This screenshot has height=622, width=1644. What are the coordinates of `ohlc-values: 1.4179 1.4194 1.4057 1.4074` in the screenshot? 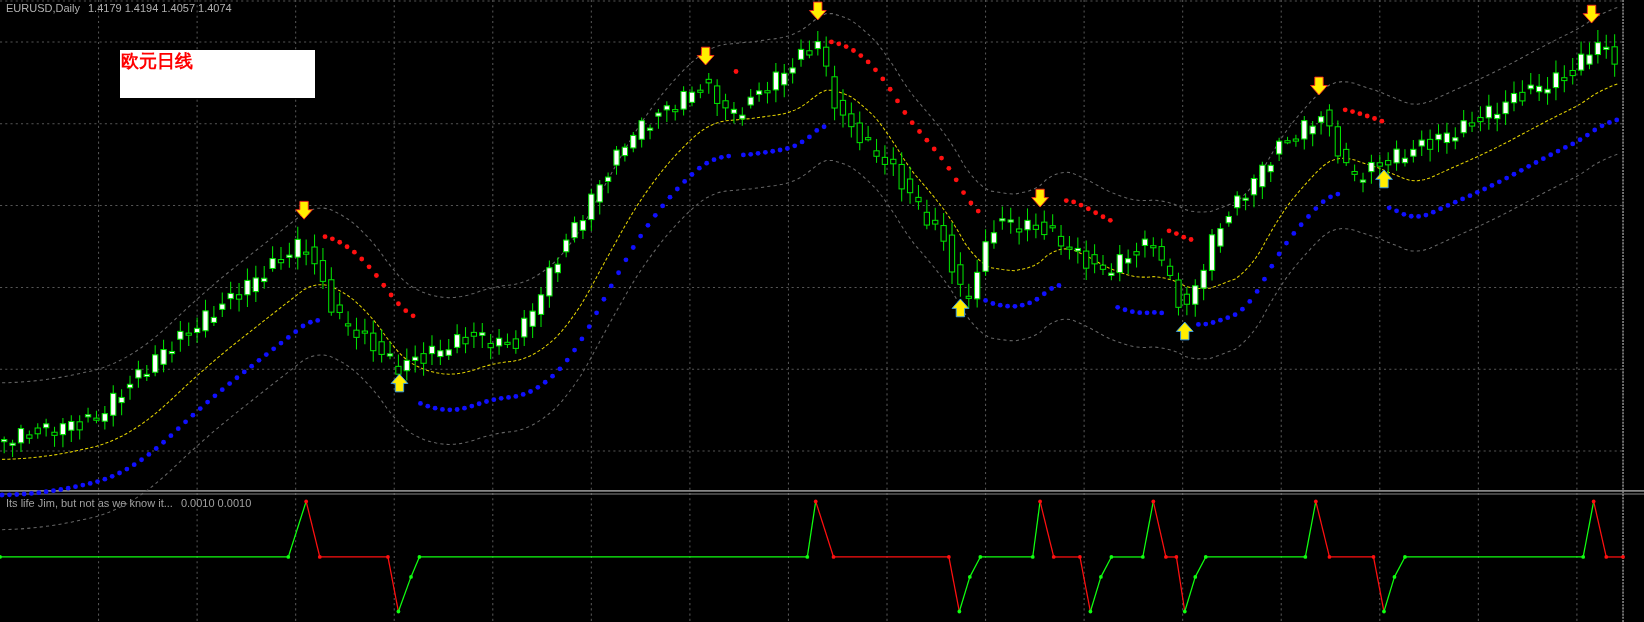 It's located at (159, 8).